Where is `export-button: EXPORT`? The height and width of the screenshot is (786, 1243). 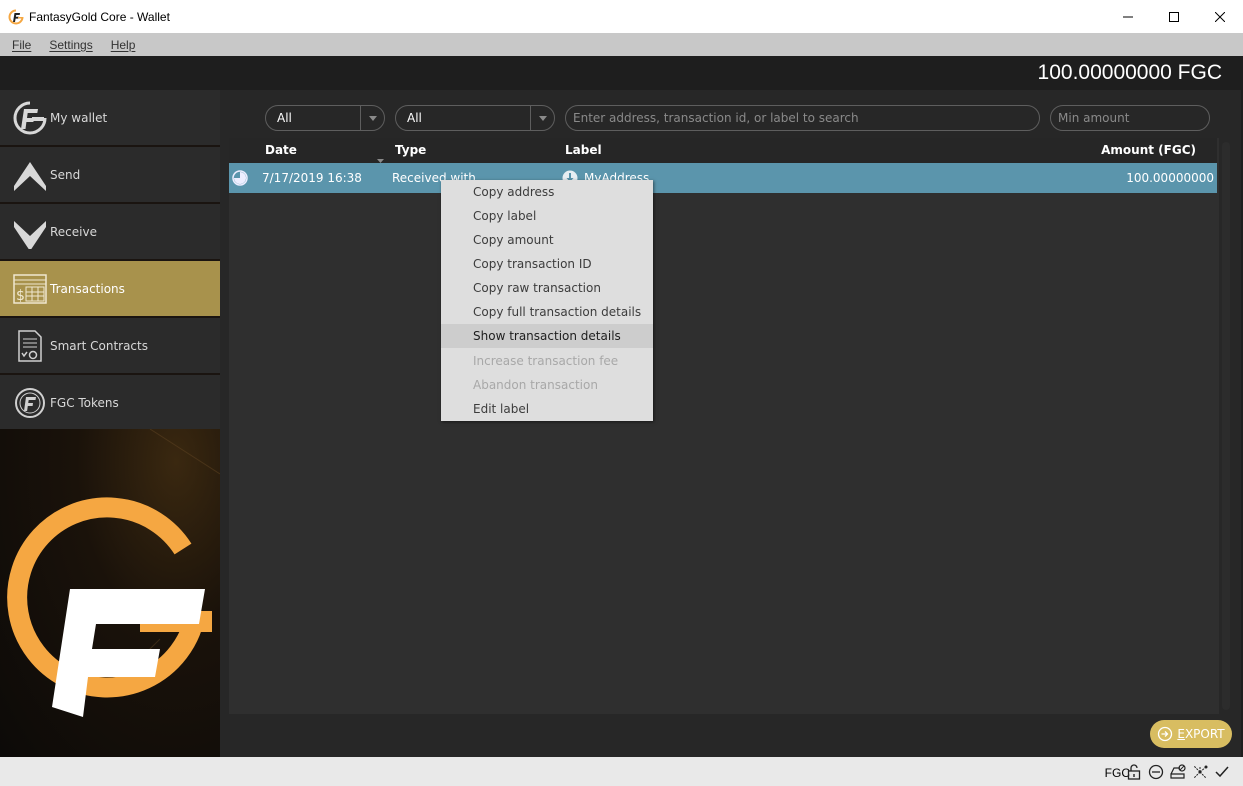
export-button: EXPORT is located at coordinates (1191, 734).